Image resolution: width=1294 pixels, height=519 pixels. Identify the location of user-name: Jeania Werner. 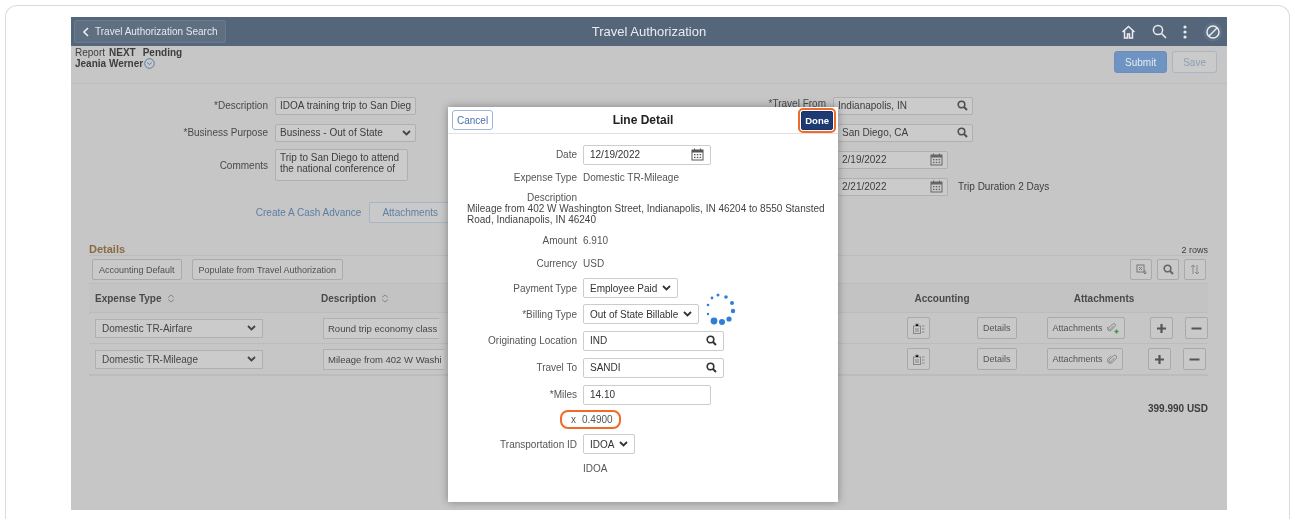
(109, 63).